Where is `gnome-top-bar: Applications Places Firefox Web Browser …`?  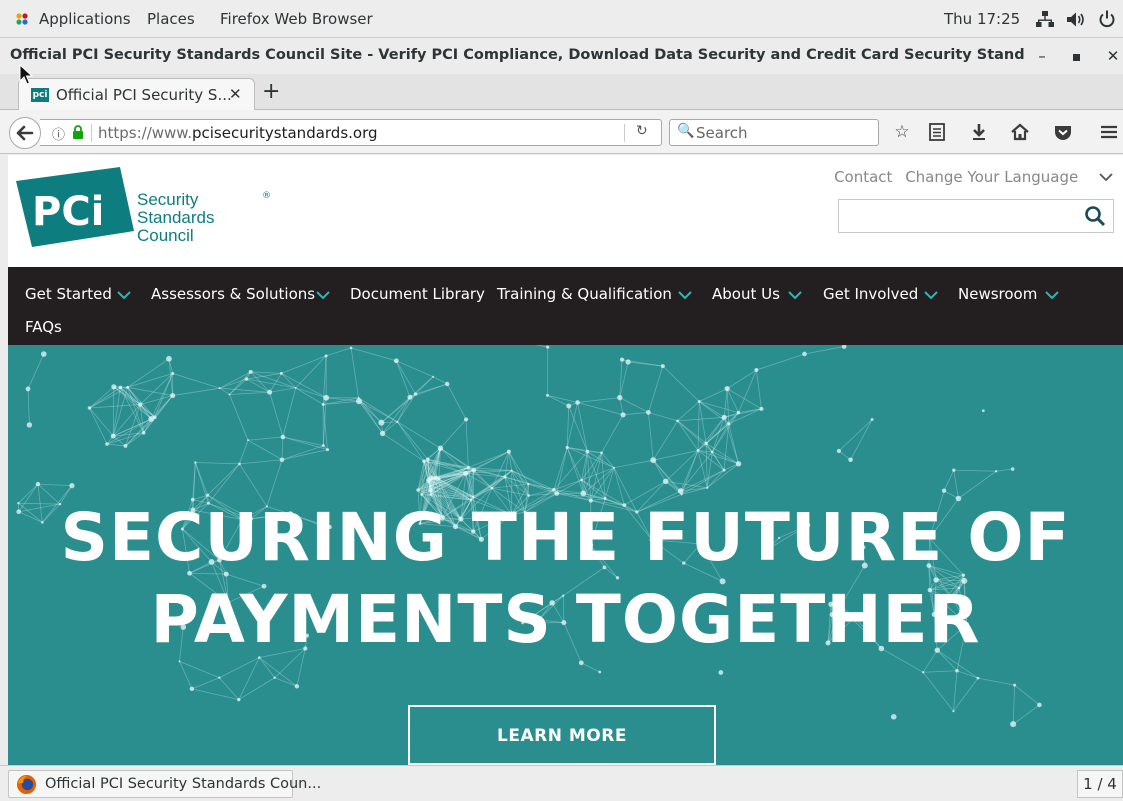
gnome-top-bar: Applications Places Firefox Web Browser … is located at coordinates (561, 19).